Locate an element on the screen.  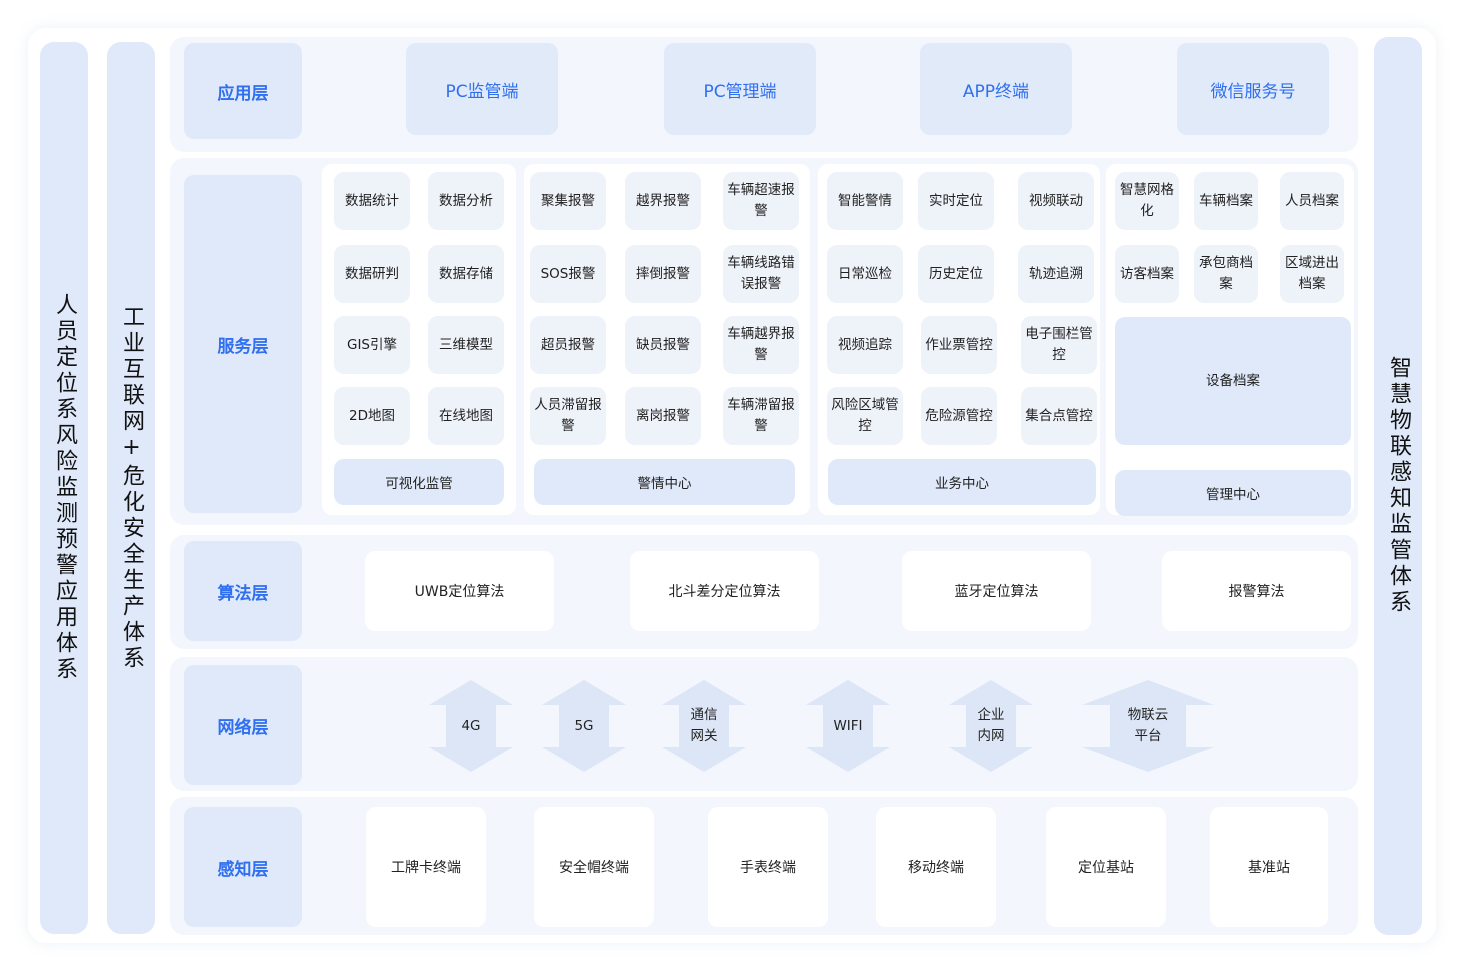
service-item: 集合点管控 is located at coordinates (1059, 416).